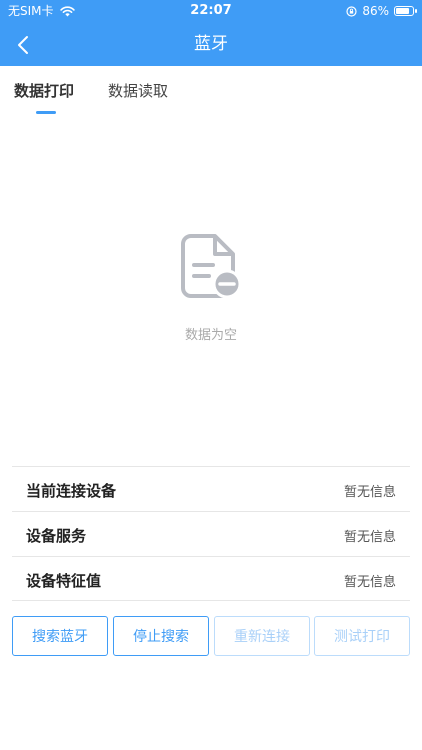 The height and width of the screenshot is (750, 422). Describe the element at coordinates (262, 636) in the screenshot. I see `reconnect-button: 重新连接` at that location.